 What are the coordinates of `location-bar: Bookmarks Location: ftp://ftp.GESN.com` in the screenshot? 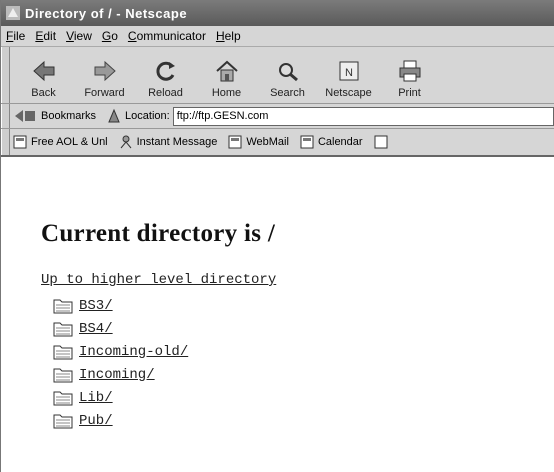 It's located at (277, 116).